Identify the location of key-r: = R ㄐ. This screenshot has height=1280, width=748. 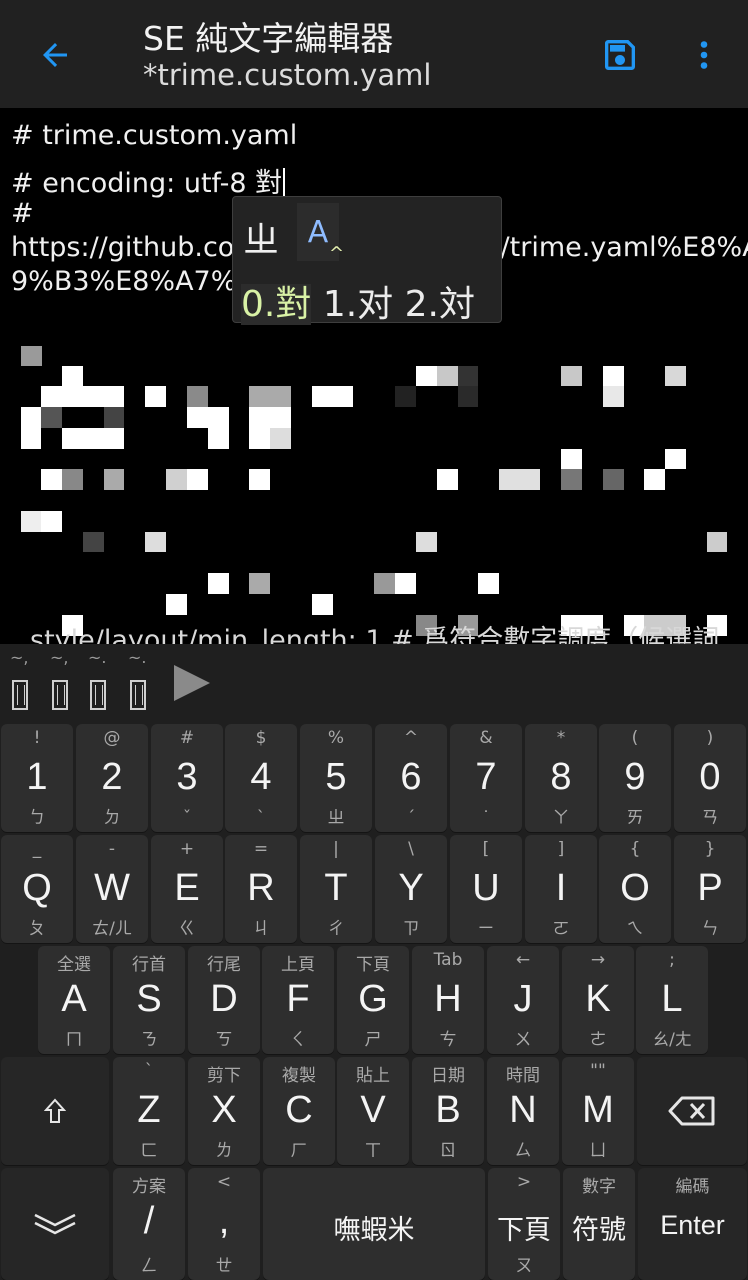
(261, 889).